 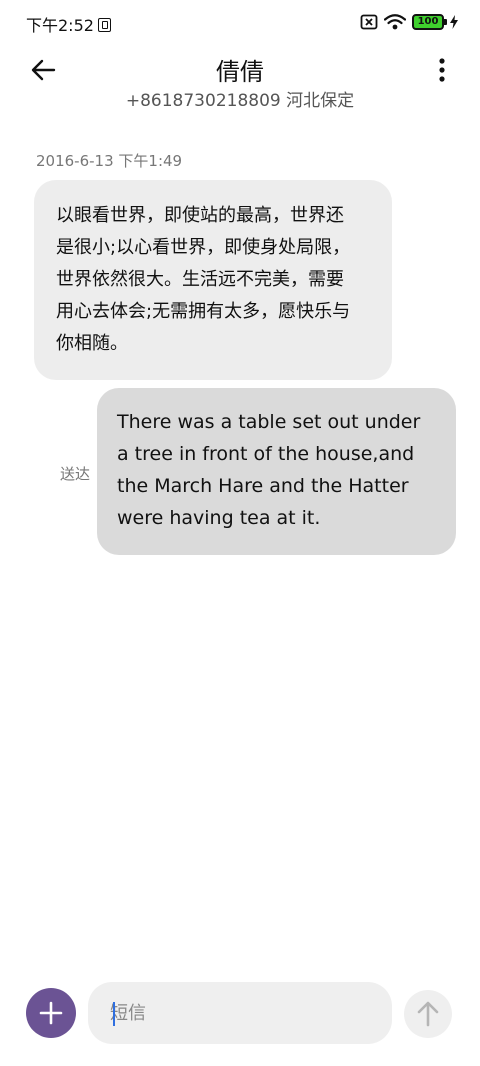 I want to click on battery-icon: 100, so click(x=429, y=22).